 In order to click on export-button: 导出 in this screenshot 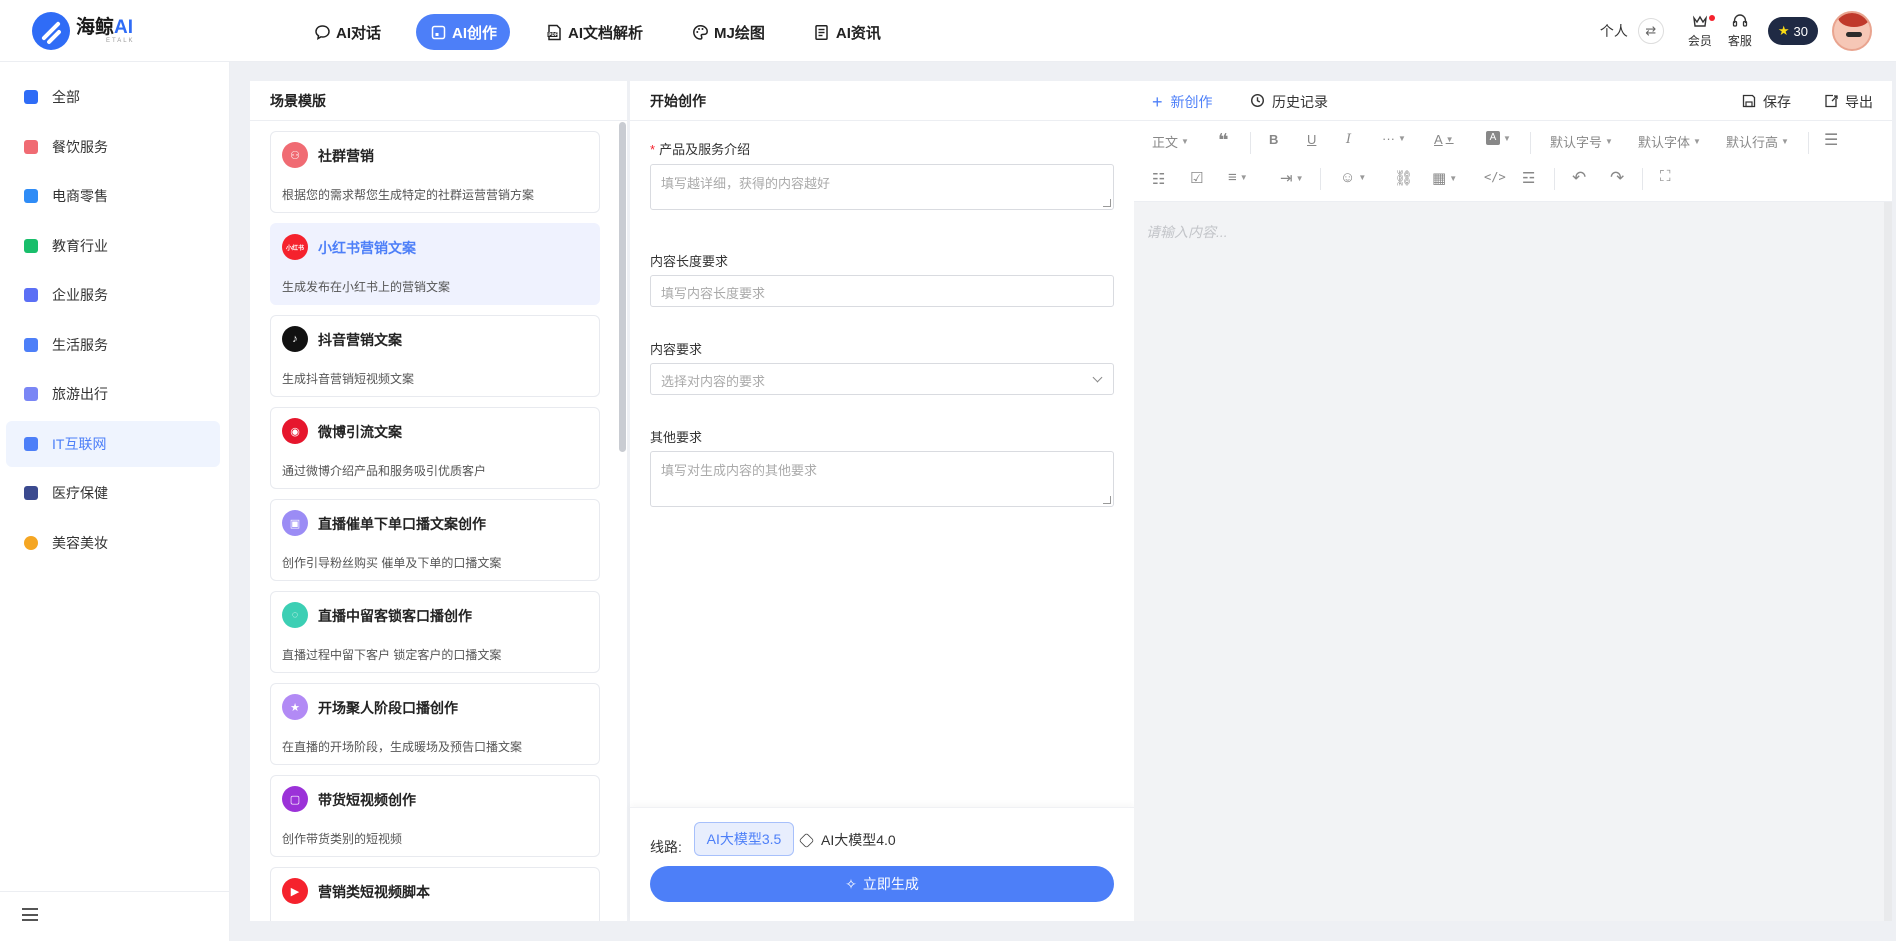, I will do `click(1848, 102)`.